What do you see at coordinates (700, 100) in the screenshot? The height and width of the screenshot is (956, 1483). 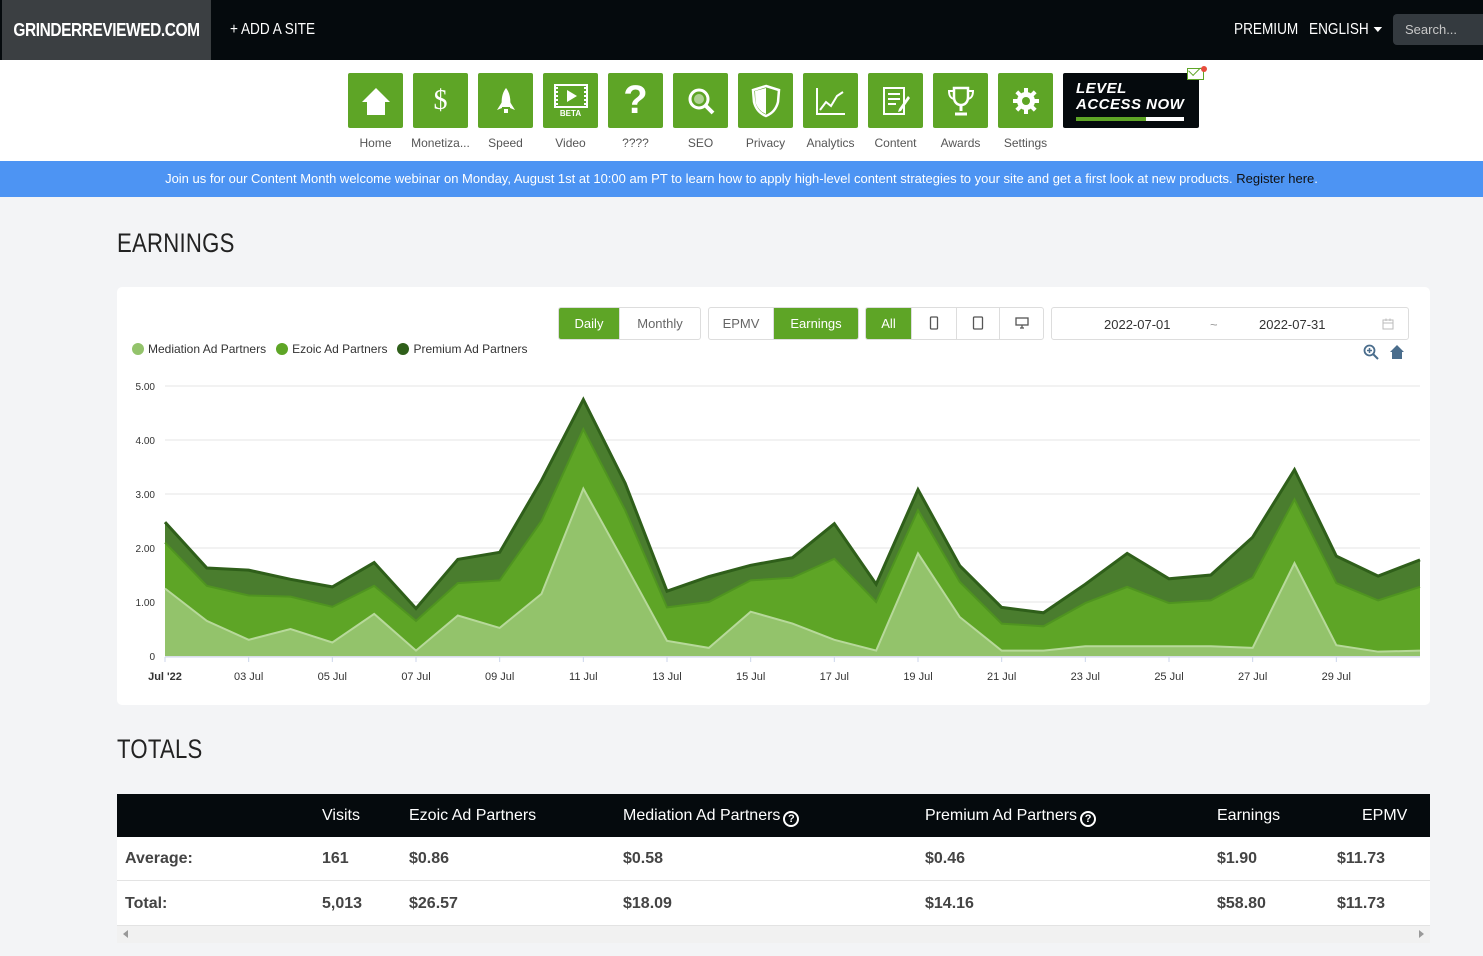 I see `magnifier-icon` at bounding box center [700, 100].